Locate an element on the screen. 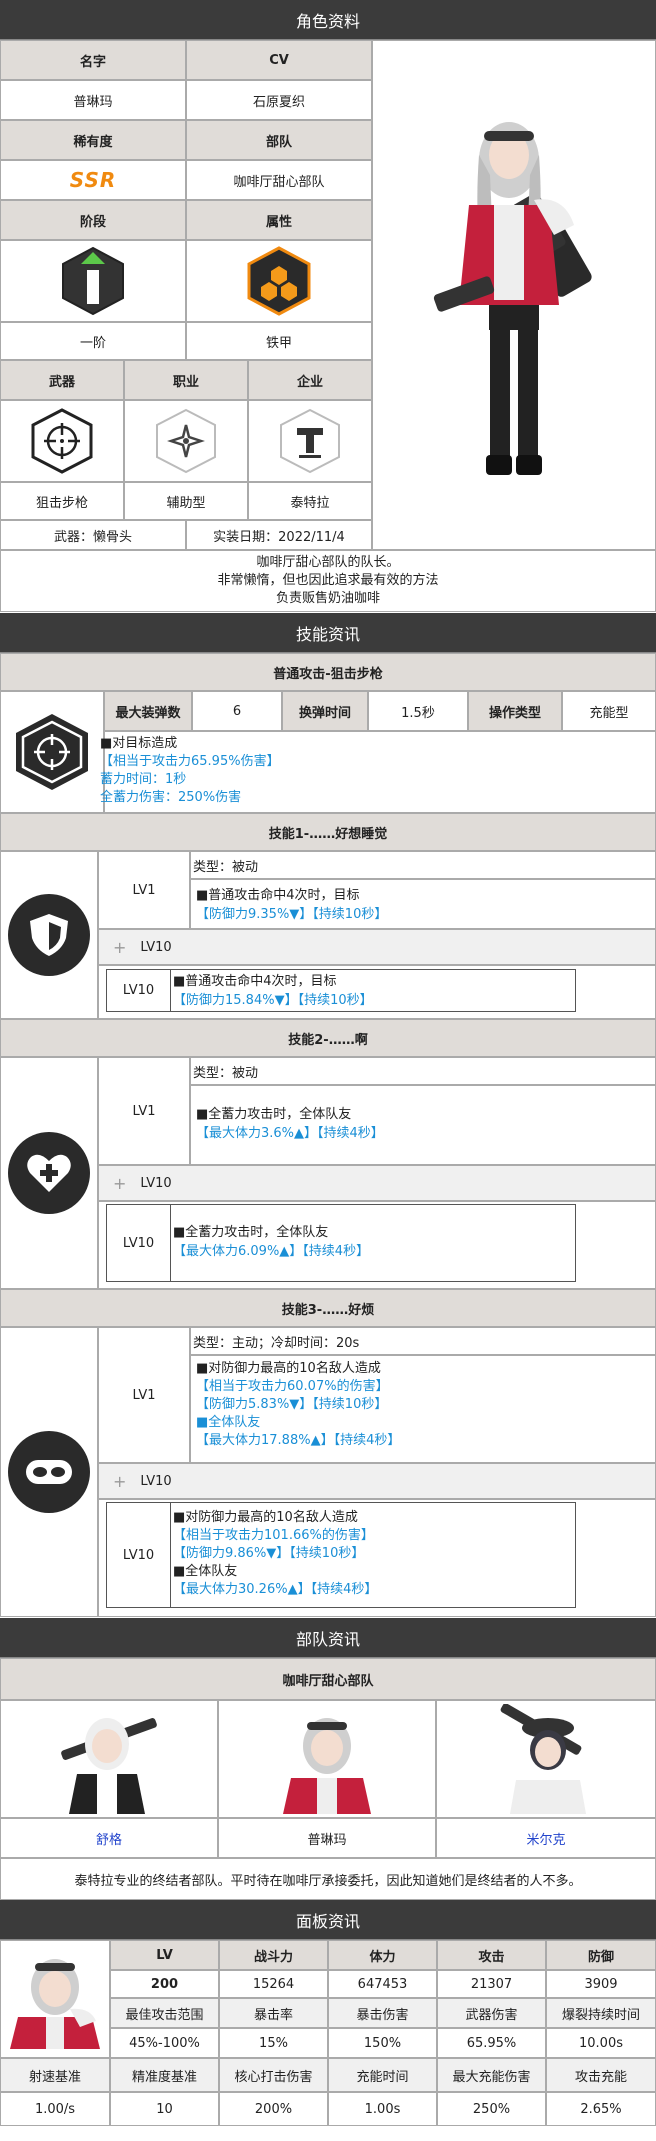 The image size is (656, 2141). normal-attack-title: 普通攻击-狙击步枪 is located at coordinates (328, 672).